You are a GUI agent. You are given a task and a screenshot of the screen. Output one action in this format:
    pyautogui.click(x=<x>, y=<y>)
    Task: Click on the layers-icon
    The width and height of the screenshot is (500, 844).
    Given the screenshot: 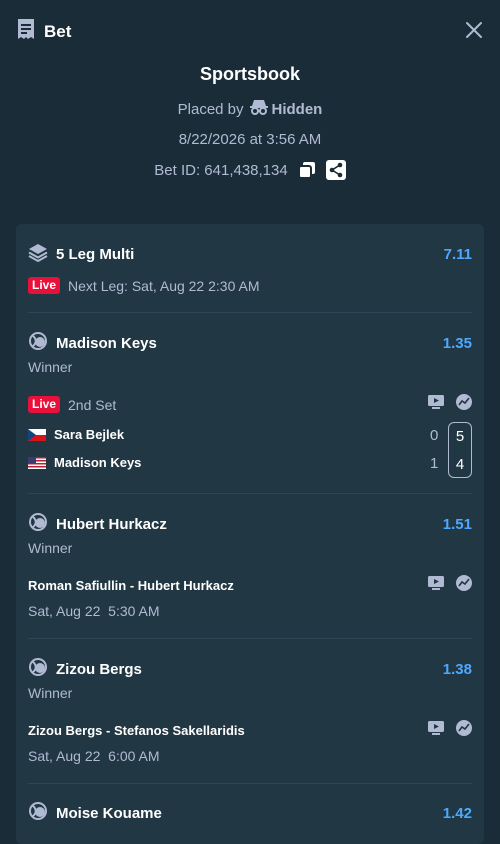 What is the action you would take?
    pyautogui.click(x=38, y=254)
    